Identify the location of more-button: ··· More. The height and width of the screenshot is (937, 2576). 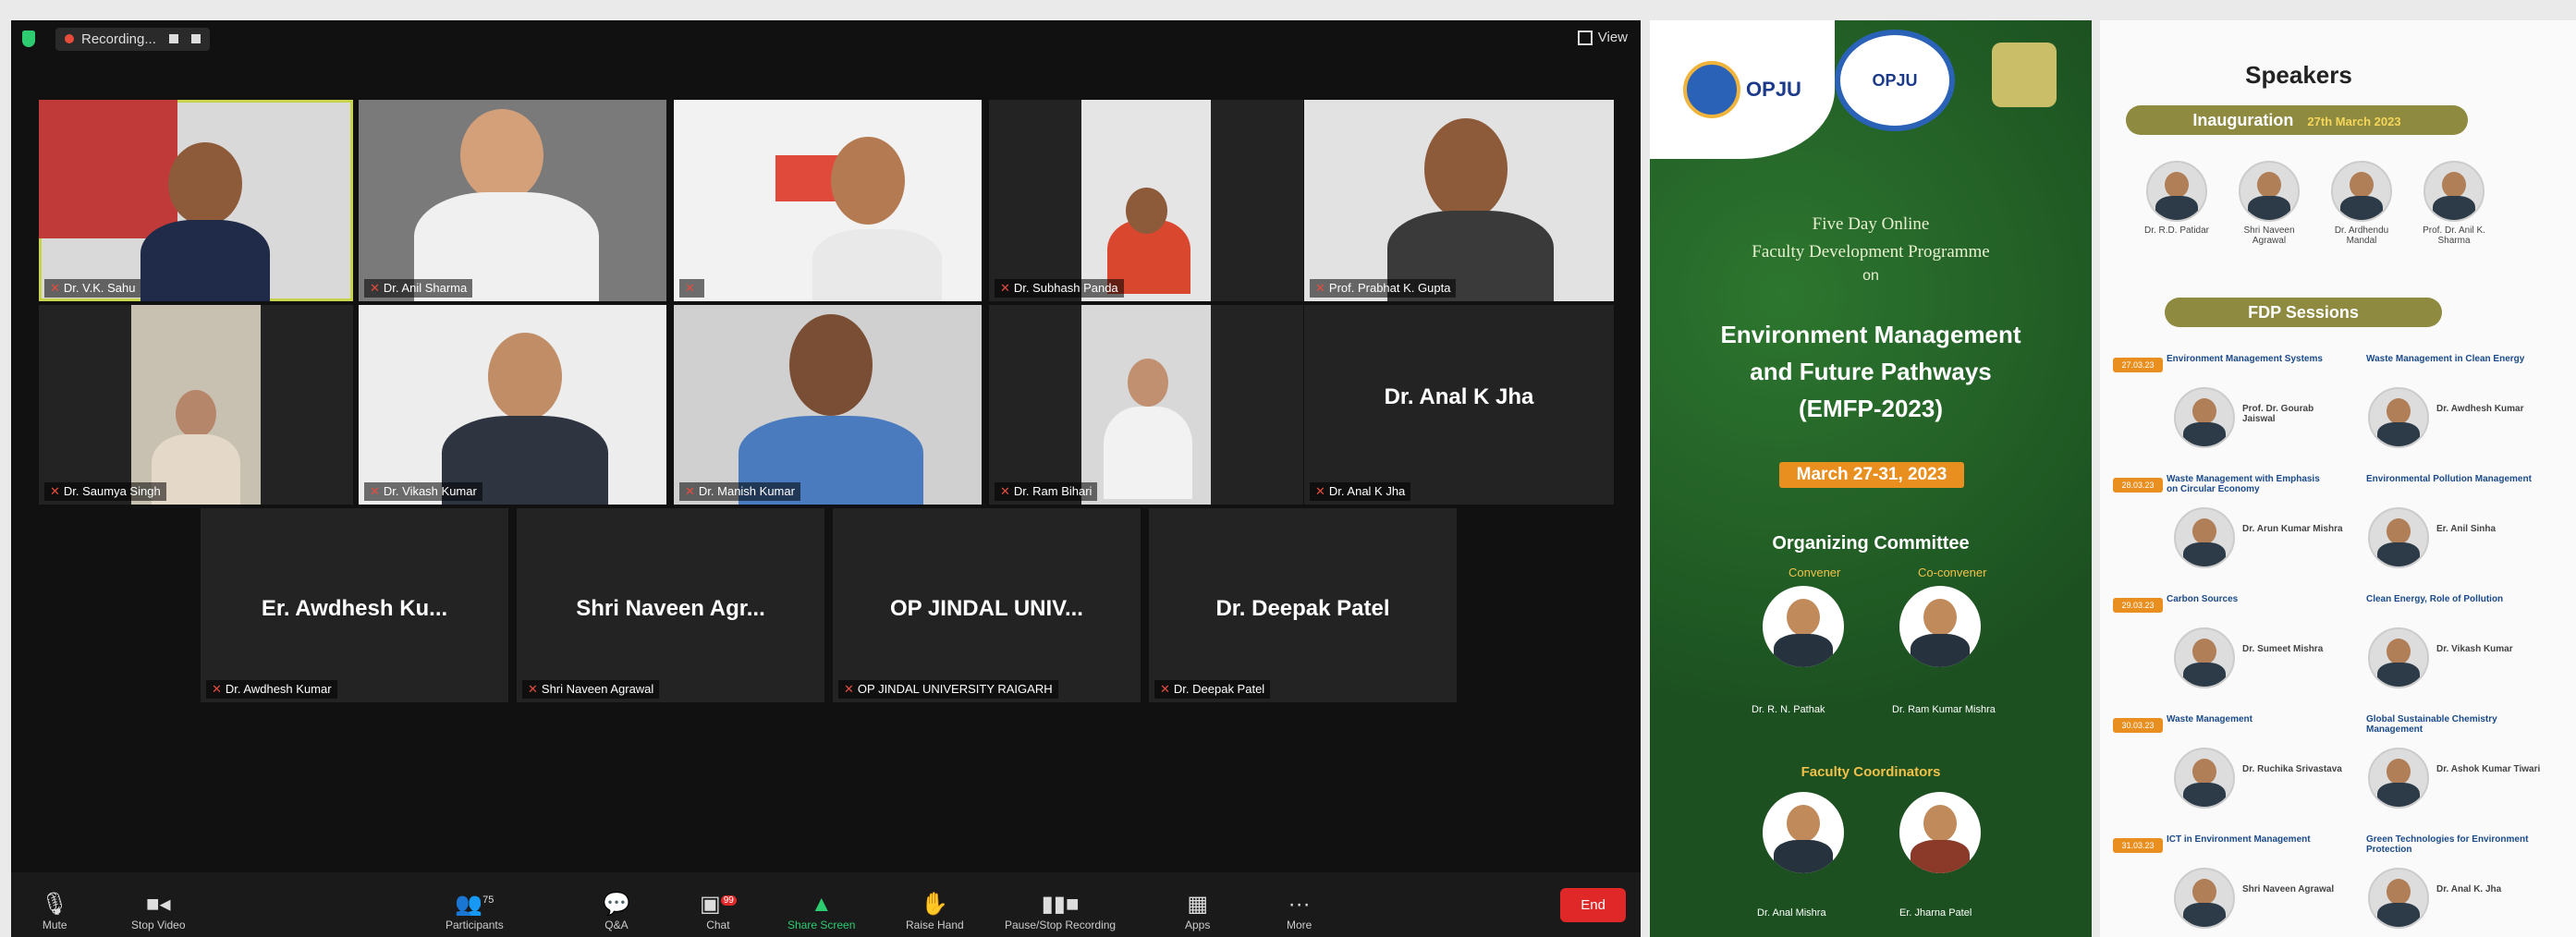
(1299, 911).